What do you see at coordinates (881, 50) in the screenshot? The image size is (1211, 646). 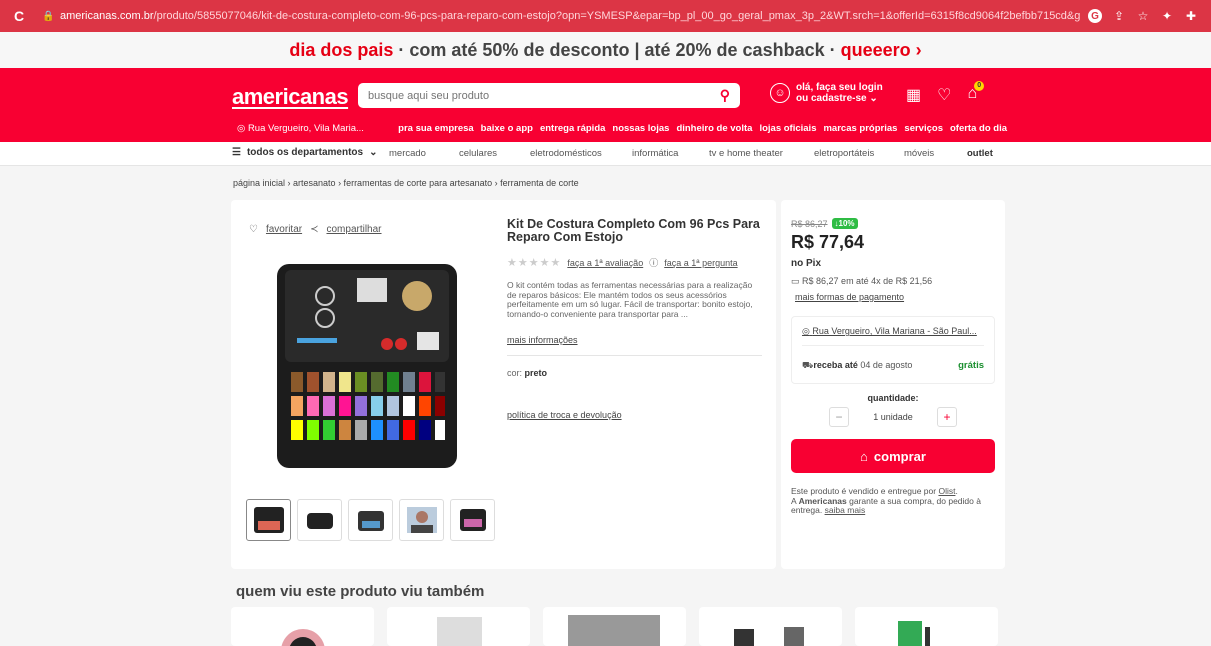 I see `promo-cta: queeero ›` at bounding box center [881, 50].